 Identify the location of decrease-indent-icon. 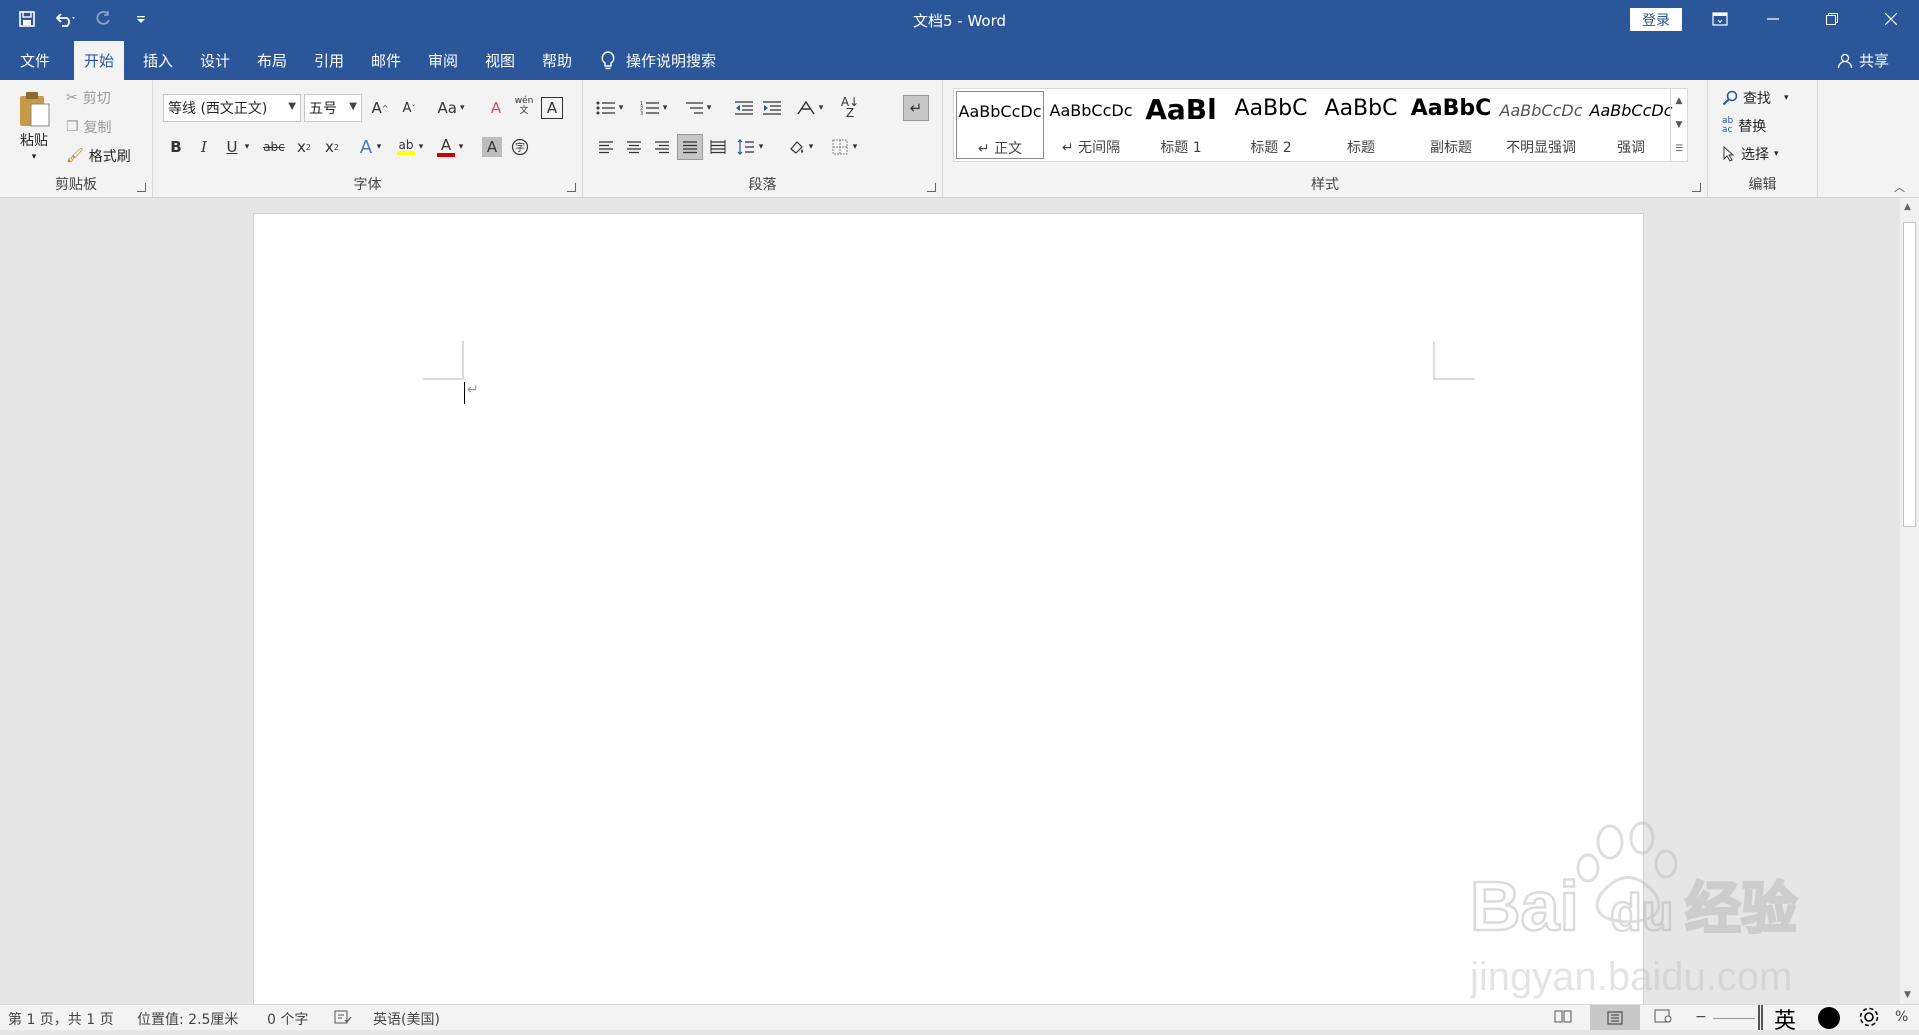
(744, 108).